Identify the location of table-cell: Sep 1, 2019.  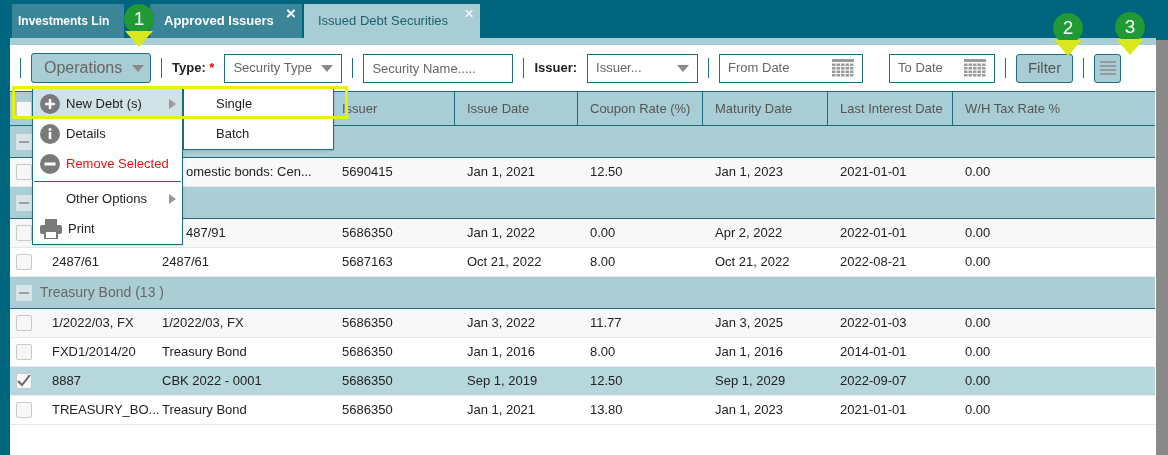
(502, 381).